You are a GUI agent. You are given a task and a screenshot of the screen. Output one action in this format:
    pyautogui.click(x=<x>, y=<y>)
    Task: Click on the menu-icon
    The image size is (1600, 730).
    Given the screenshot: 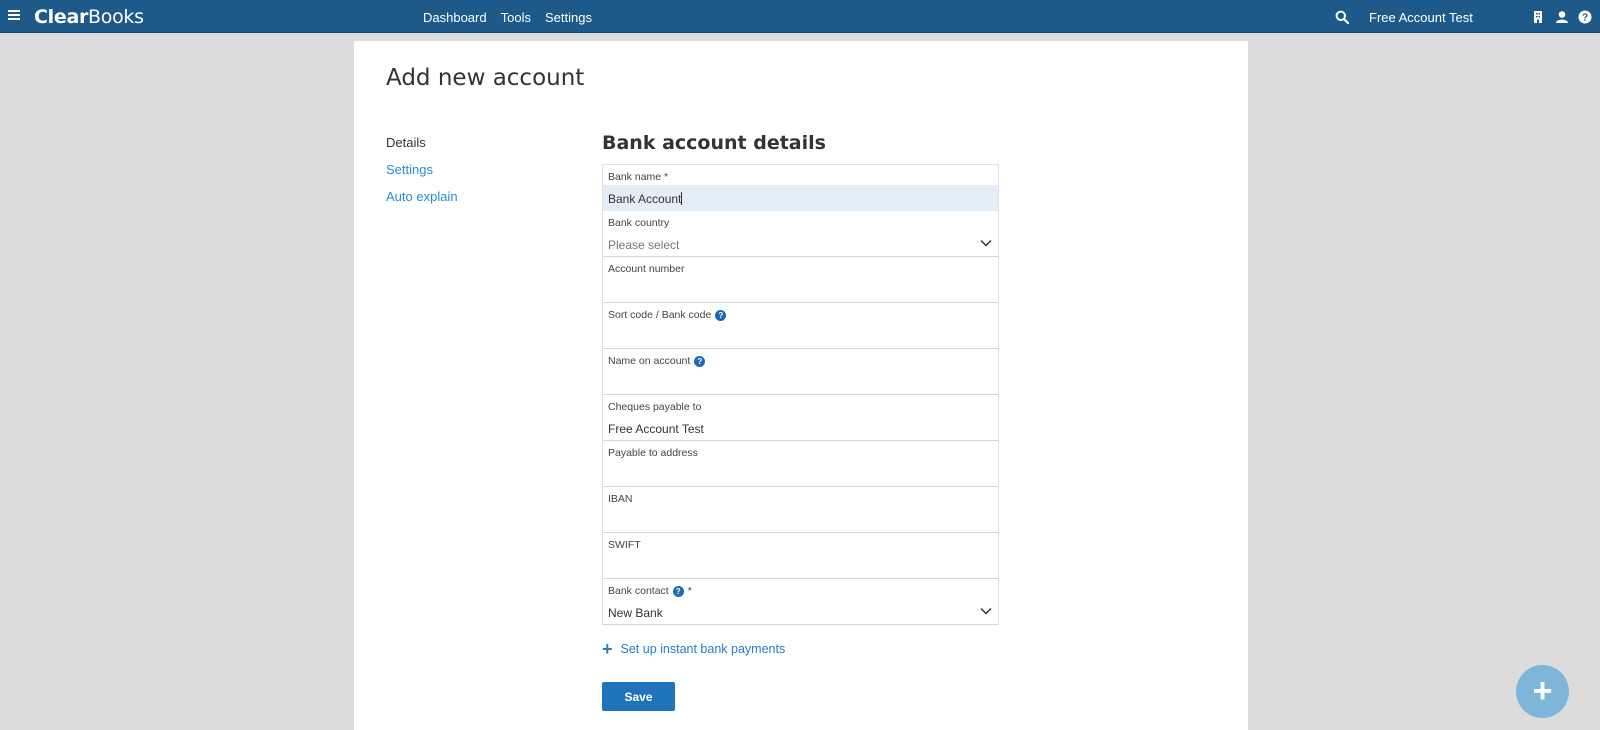 What is the action you would take?
    pyautogui.click(x=14, y=16)
    